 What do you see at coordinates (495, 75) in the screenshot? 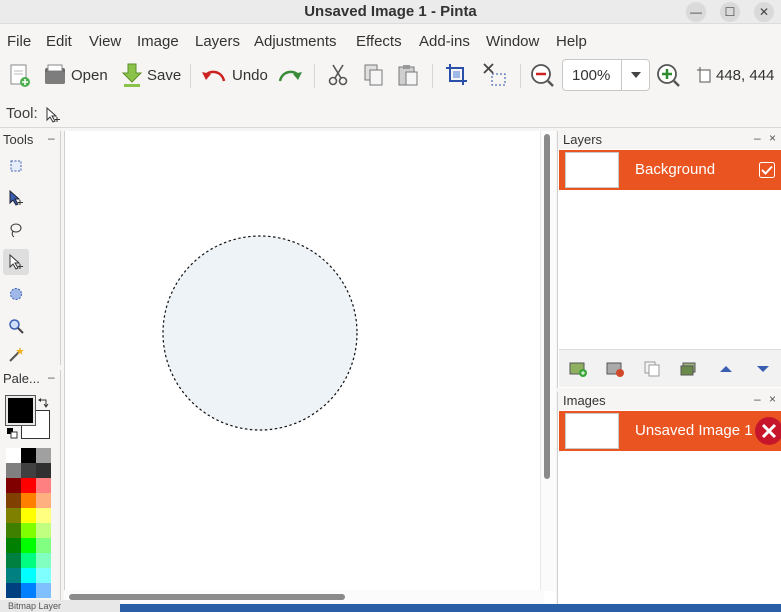
I see `deselect-button` at bounding box center [495, 75].